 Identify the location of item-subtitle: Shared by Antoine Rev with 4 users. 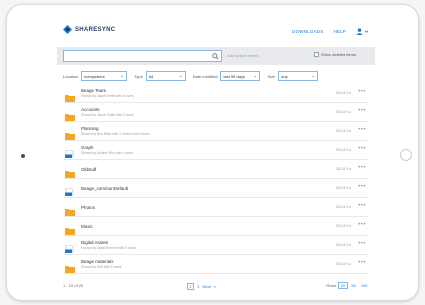
(107, 153).